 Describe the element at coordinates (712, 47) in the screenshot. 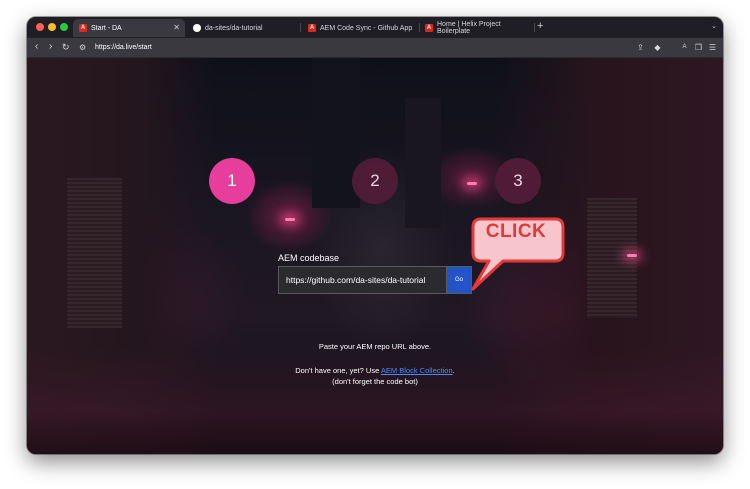

I see `menu-icon: ☰` at that location.